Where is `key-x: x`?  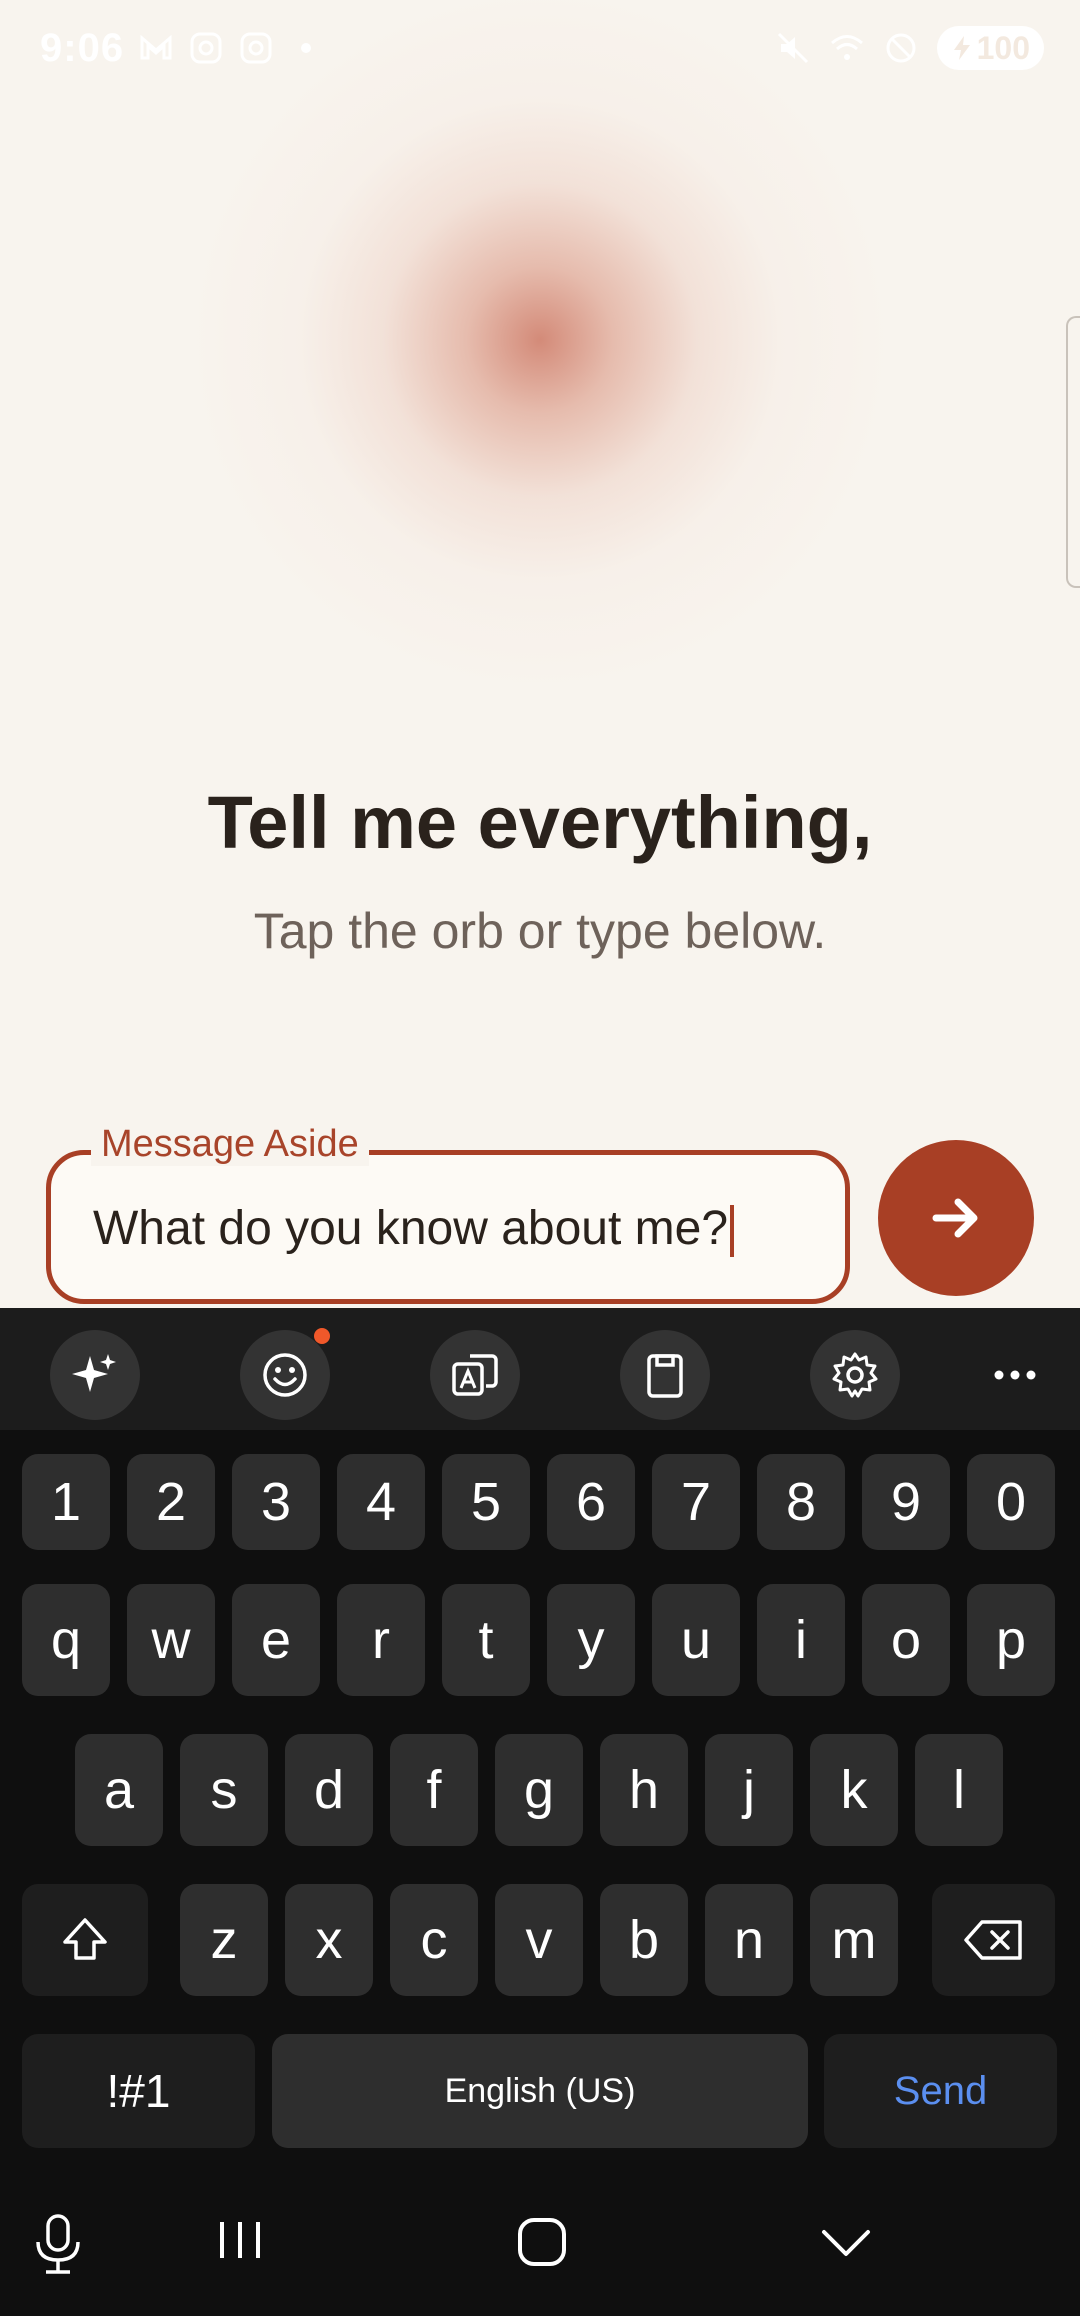 key-x: x is located at coordinates (329, 1940).